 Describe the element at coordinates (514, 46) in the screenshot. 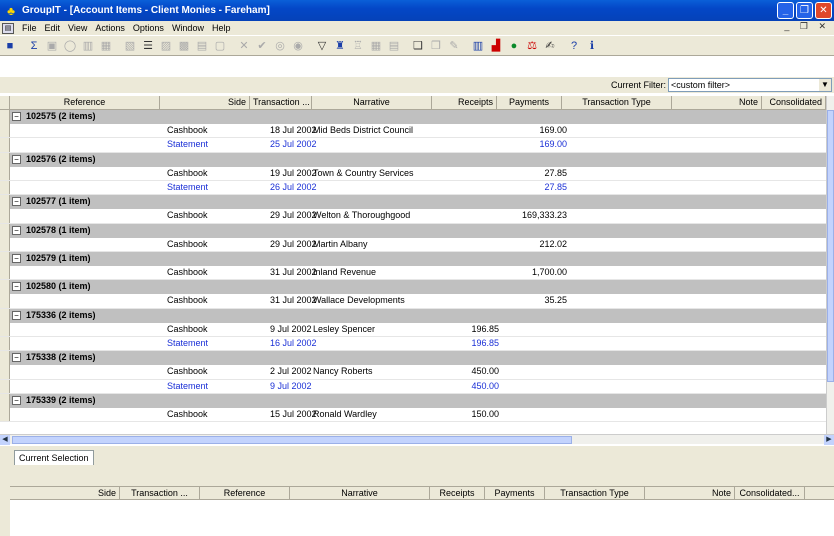

I see `globe-icon: ●` at that location.